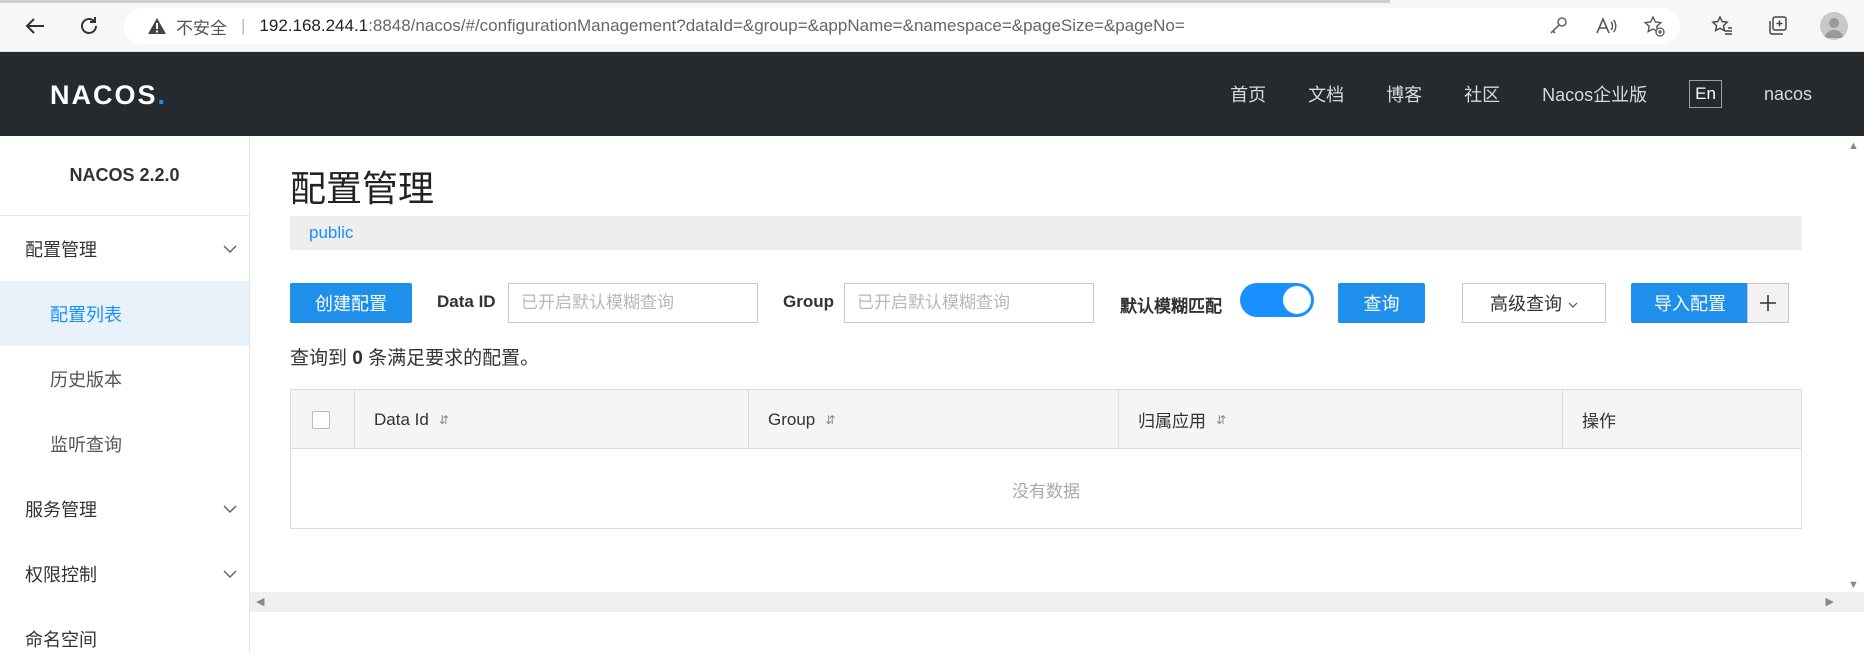 The height and width of the screenshot is (671, 1864). I want to click on add-favorite-icon, so click(1654, 26).